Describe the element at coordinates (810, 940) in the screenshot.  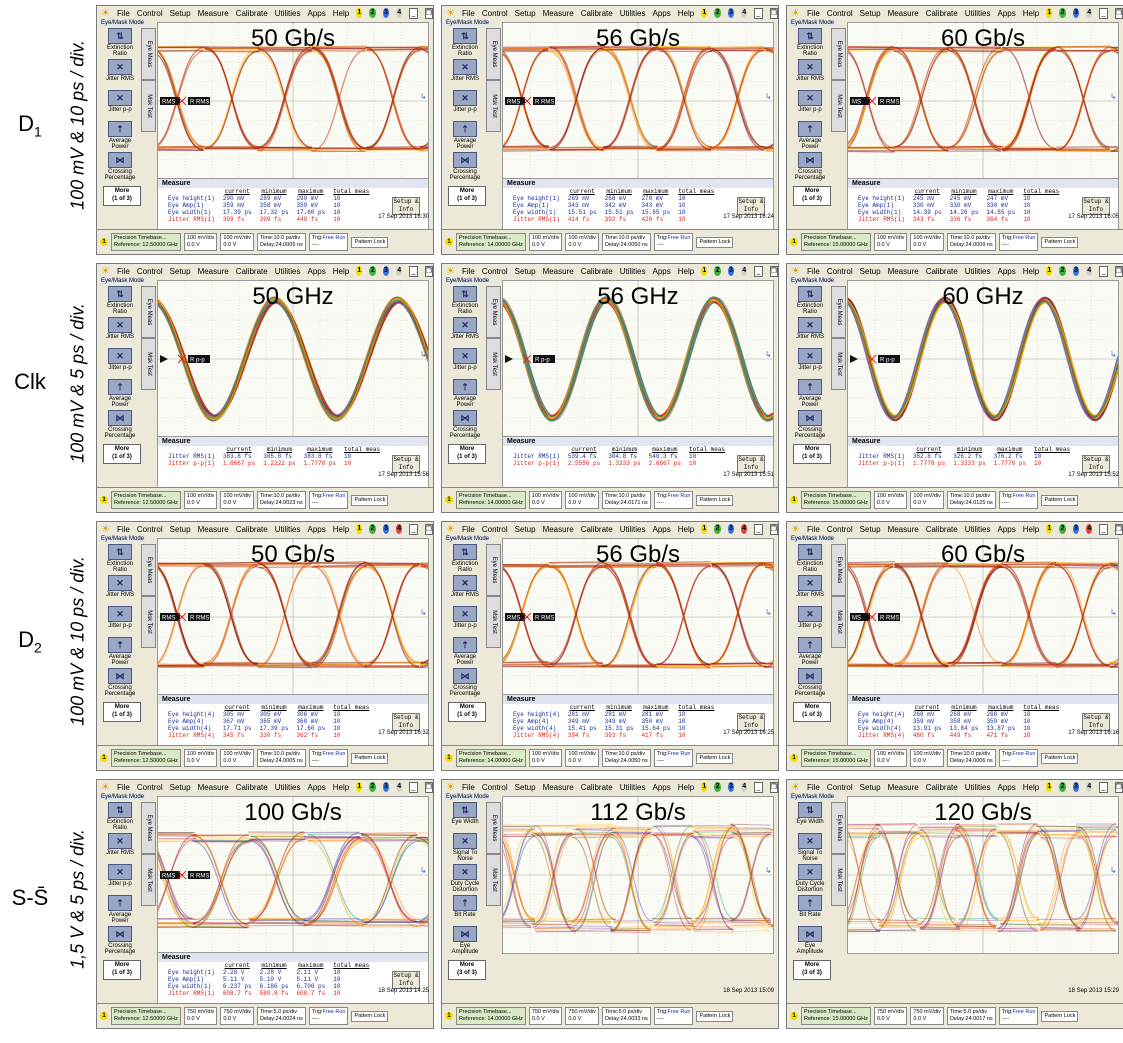
I see `measure-tool-button: ⋈ Eye Amplitude` at that location.